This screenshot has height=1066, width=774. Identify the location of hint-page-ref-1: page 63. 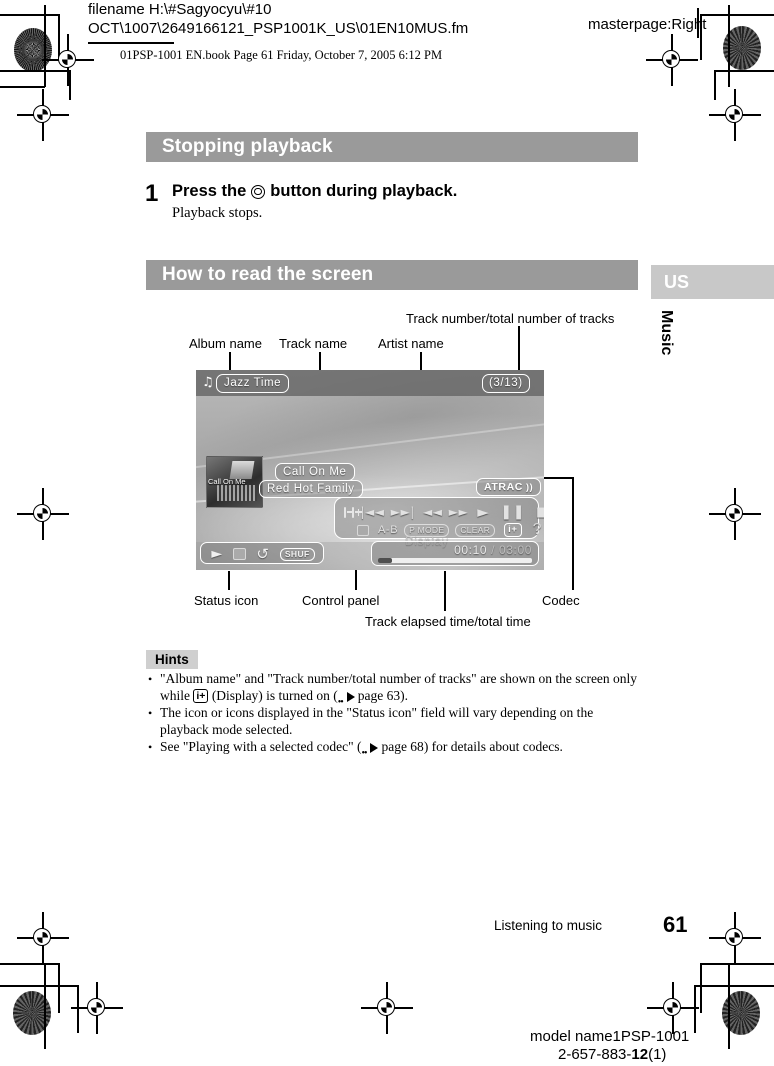
(379, 695).